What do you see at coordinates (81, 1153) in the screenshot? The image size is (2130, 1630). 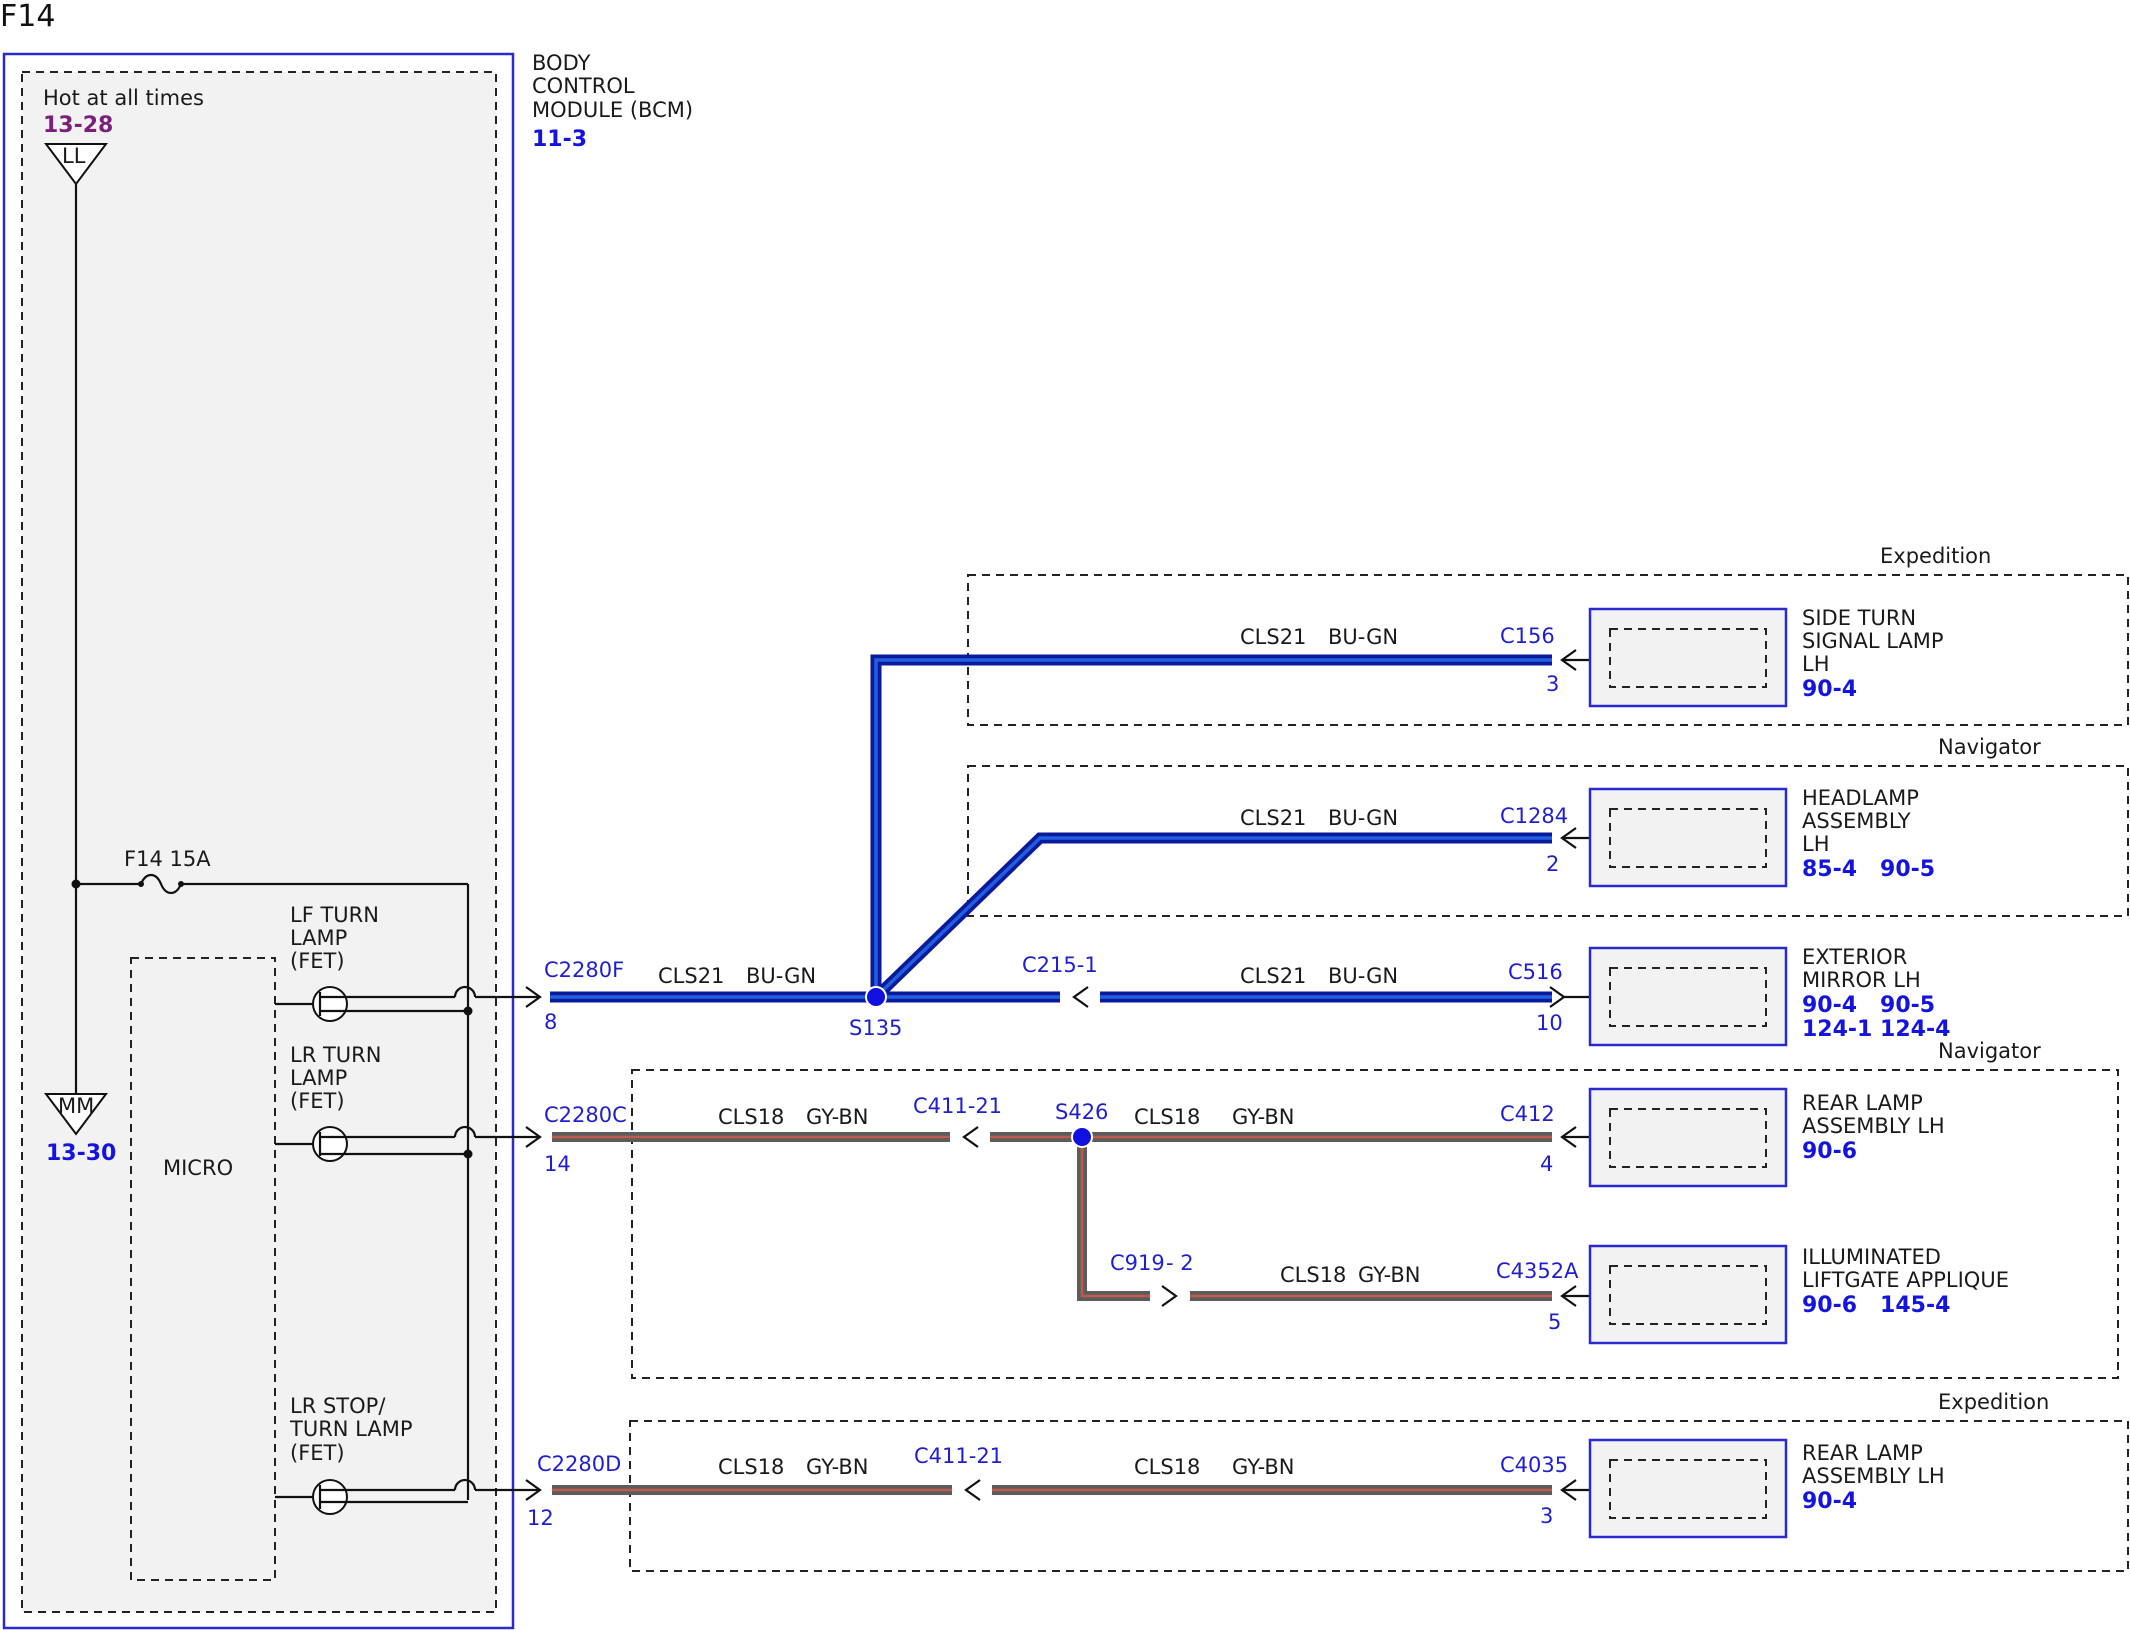 I see `ground-ref: 13-30` at bounding box center [81, 1153].